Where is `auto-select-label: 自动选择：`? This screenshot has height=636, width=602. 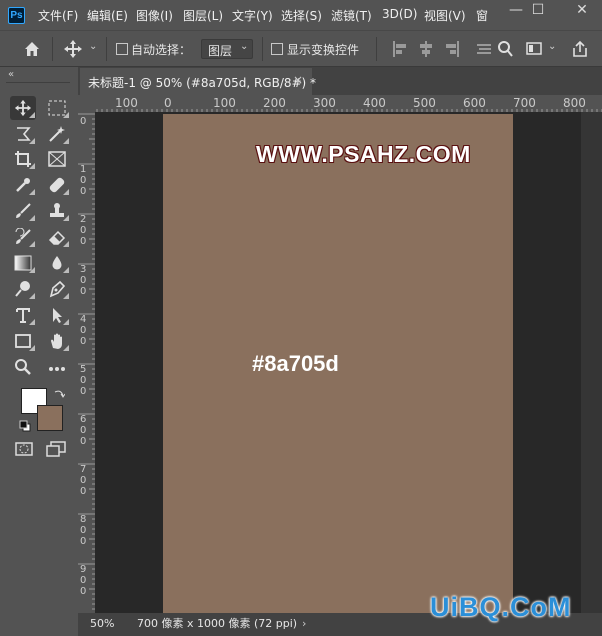 auto-select-label: 自动选择： is located at coordinates (161, 50).